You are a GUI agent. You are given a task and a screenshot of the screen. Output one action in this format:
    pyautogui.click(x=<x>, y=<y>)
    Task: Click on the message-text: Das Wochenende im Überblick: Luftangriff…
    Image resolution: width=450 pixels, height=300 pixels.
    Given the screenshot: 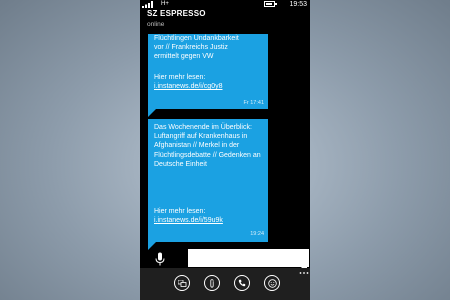 What is the action you would take?
    pyautogui.click(x=207, y=146)
    